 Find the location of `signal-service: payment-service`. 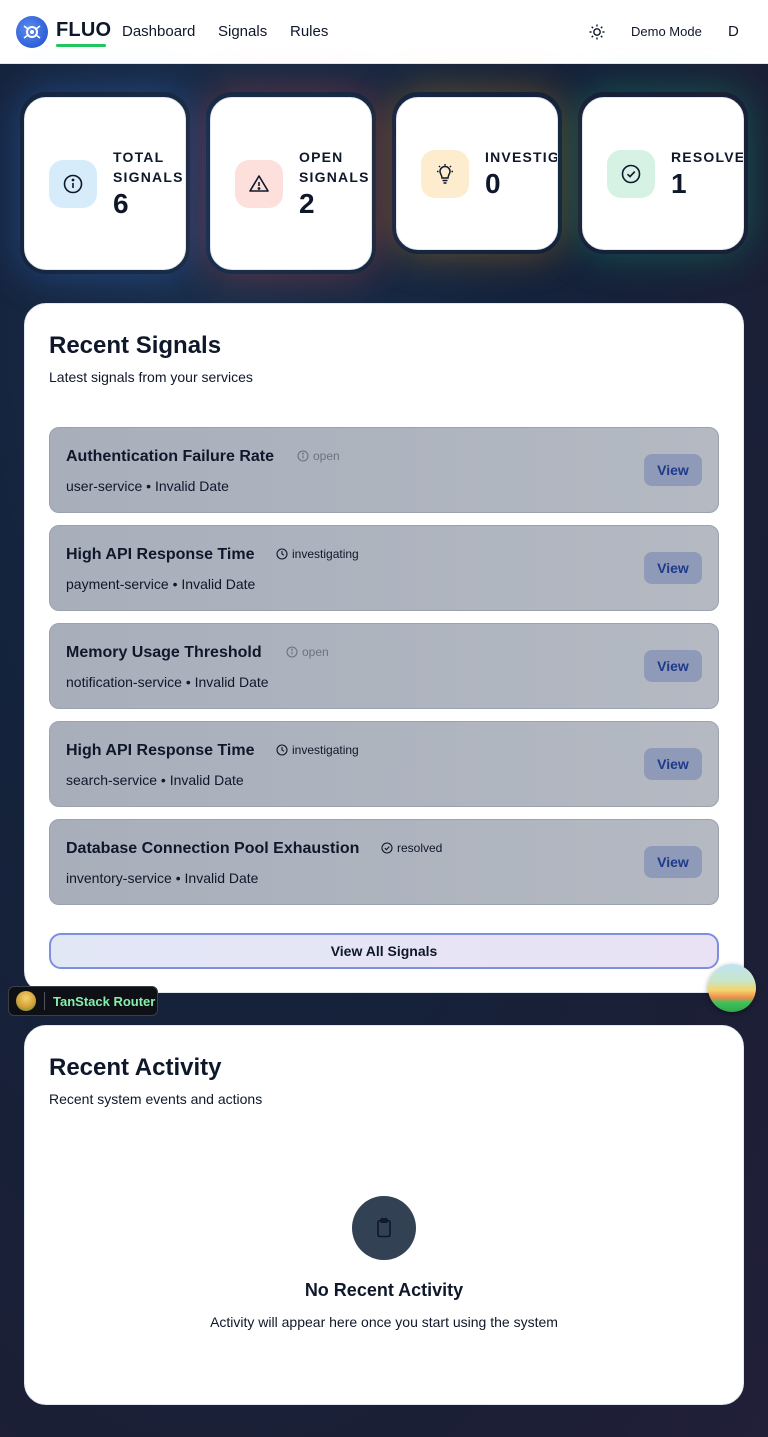

signal-service: payment-service is located at coordinates (117, 584).